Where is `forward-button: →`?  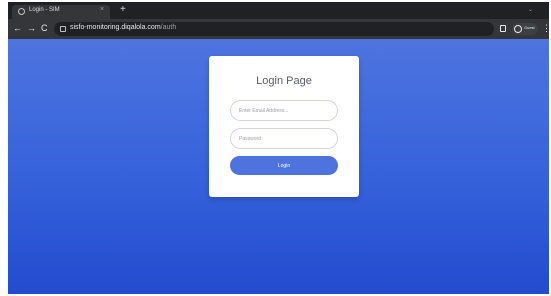 forward-button: → is located at coordinates (31, 28).